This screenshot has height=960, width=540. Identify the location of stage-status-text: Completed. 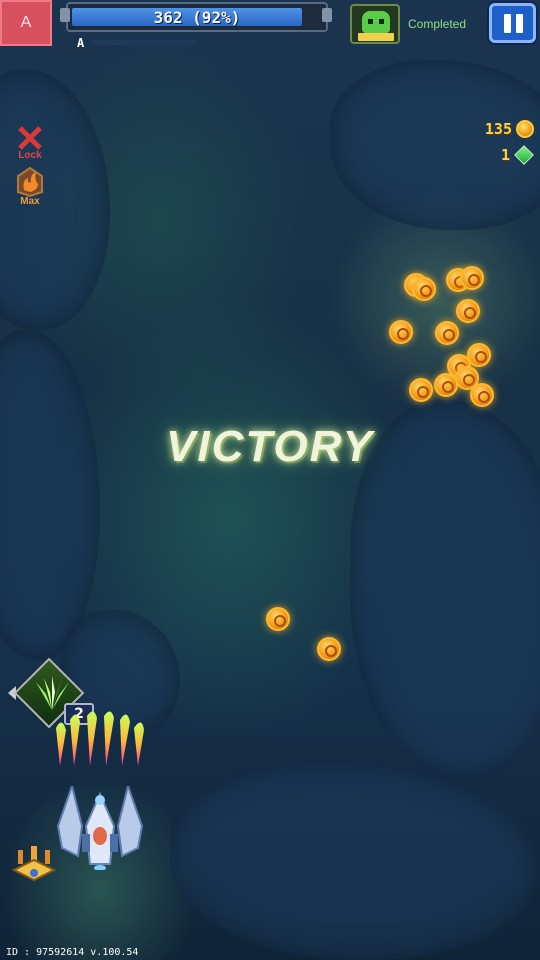
(437, 24).